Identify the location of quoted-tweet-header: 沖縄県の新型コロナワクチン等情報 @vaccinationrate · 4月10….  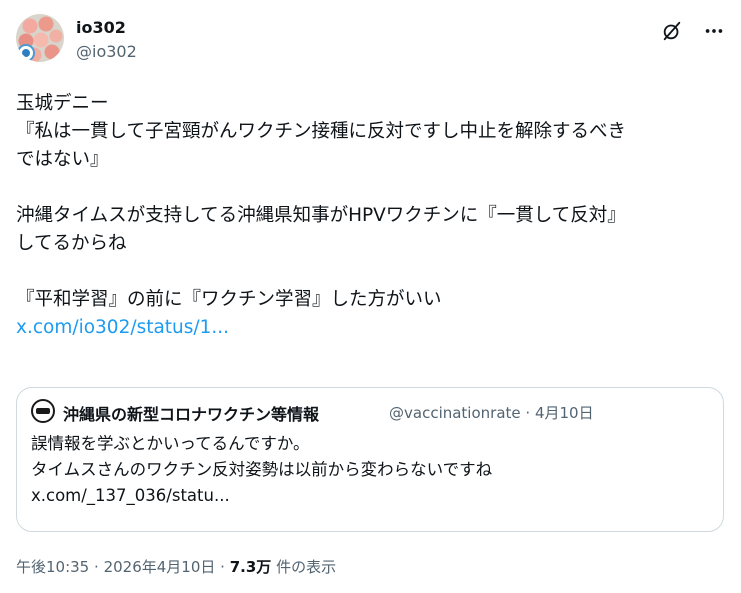
(370, 411).